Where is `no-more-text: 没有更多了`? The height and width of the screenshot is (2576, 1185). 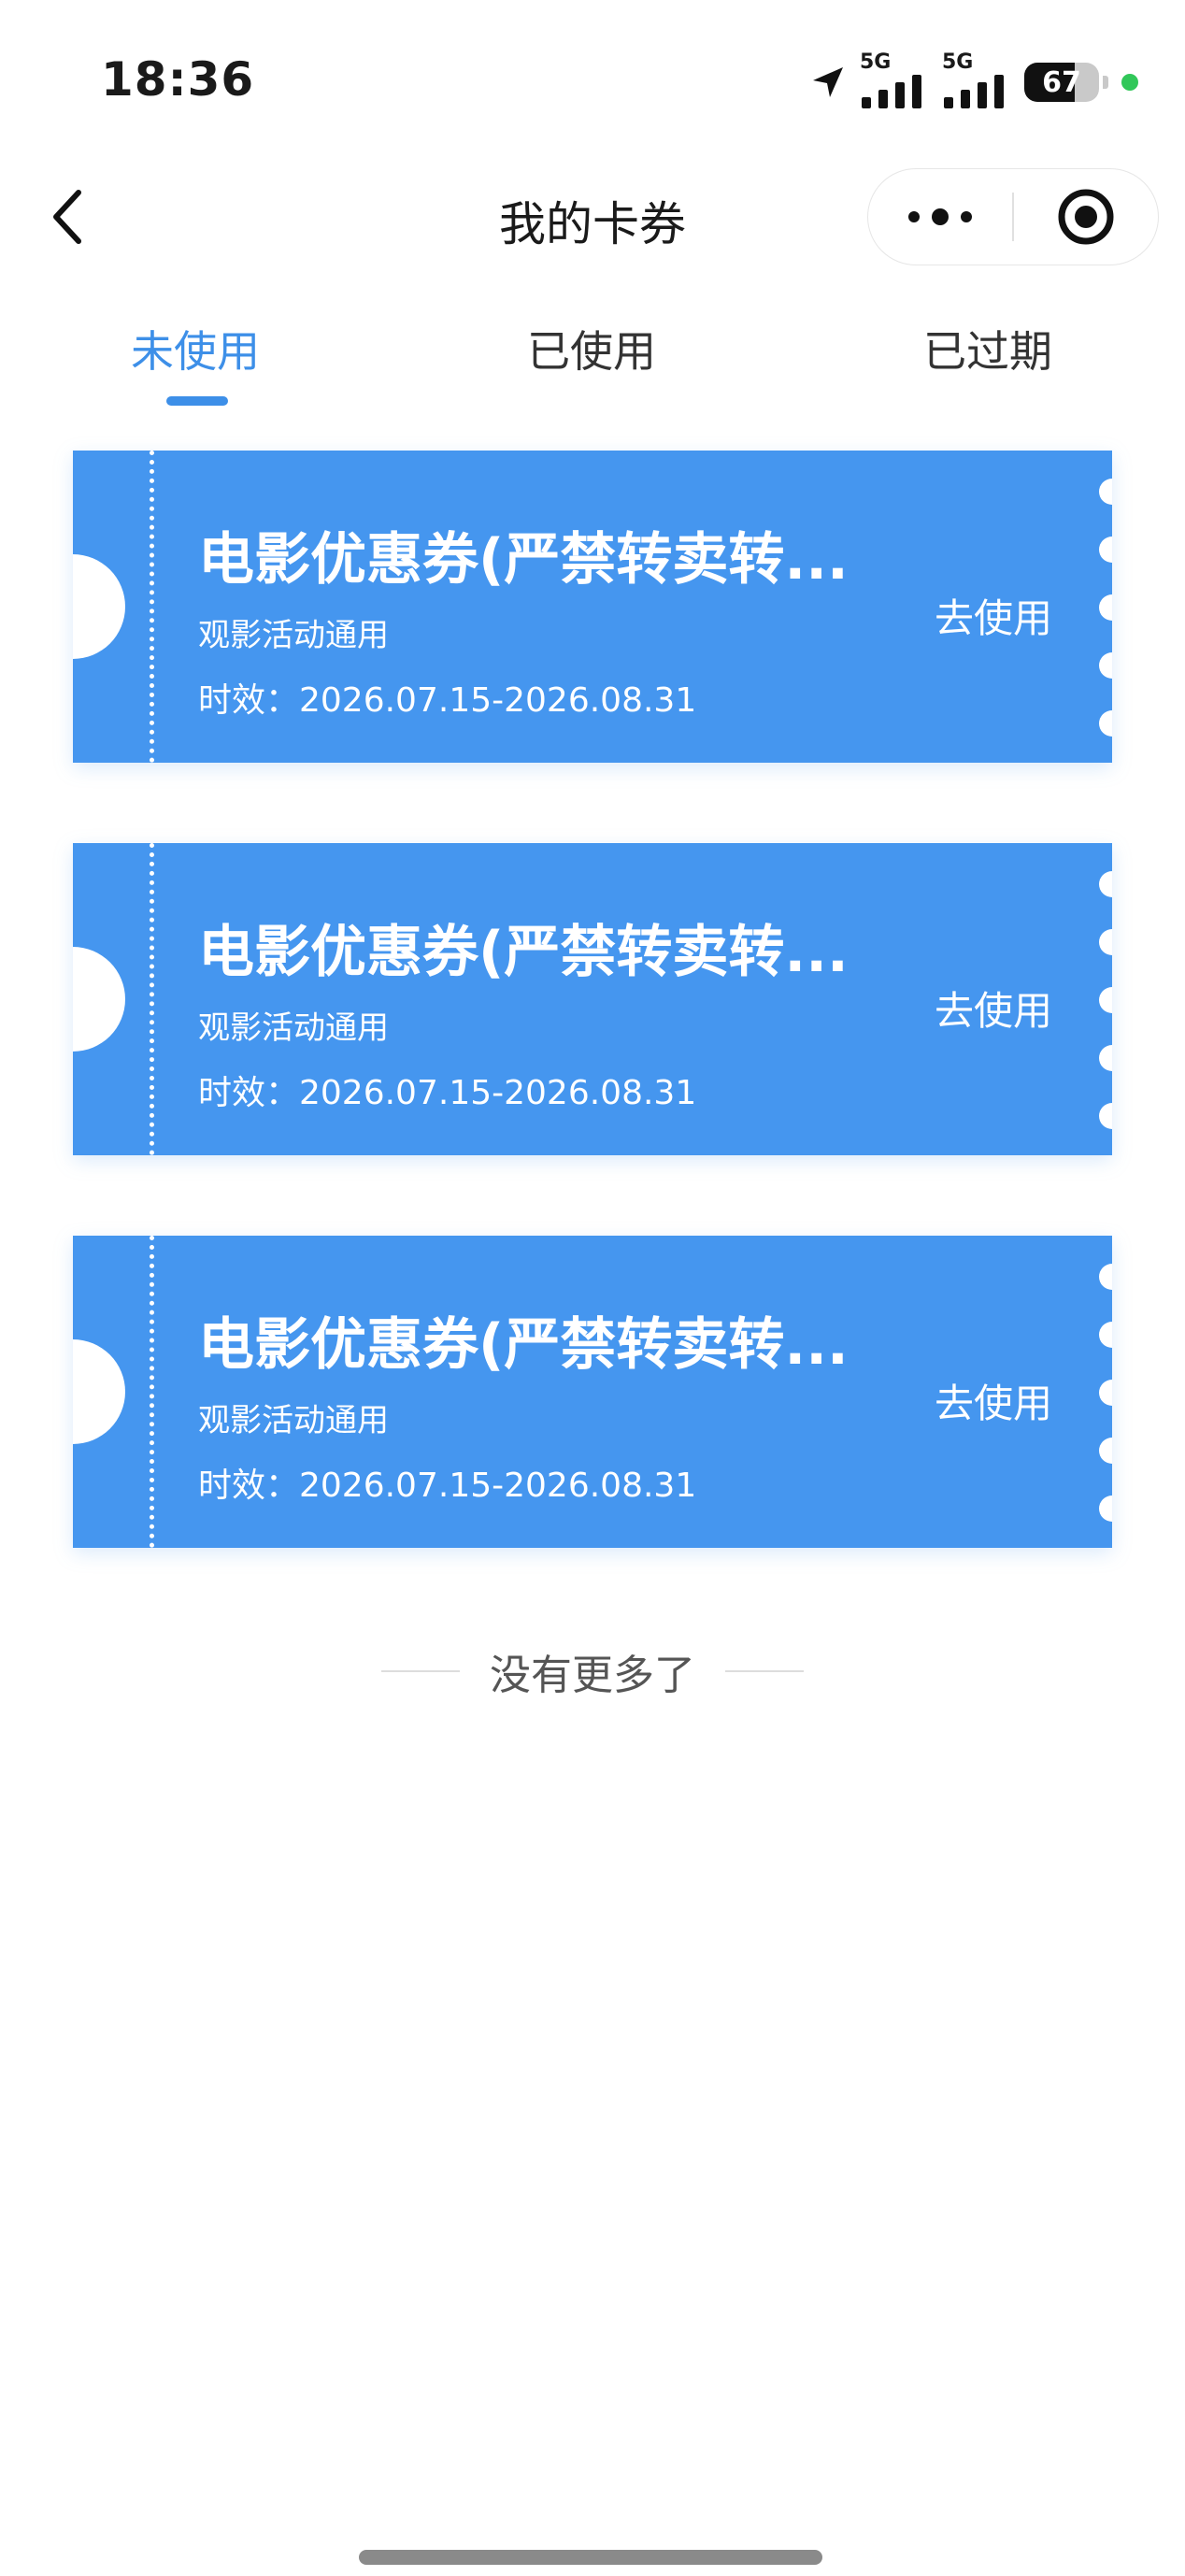
no-more-text: 没有更多了 is located at coordinates (592, 1675).